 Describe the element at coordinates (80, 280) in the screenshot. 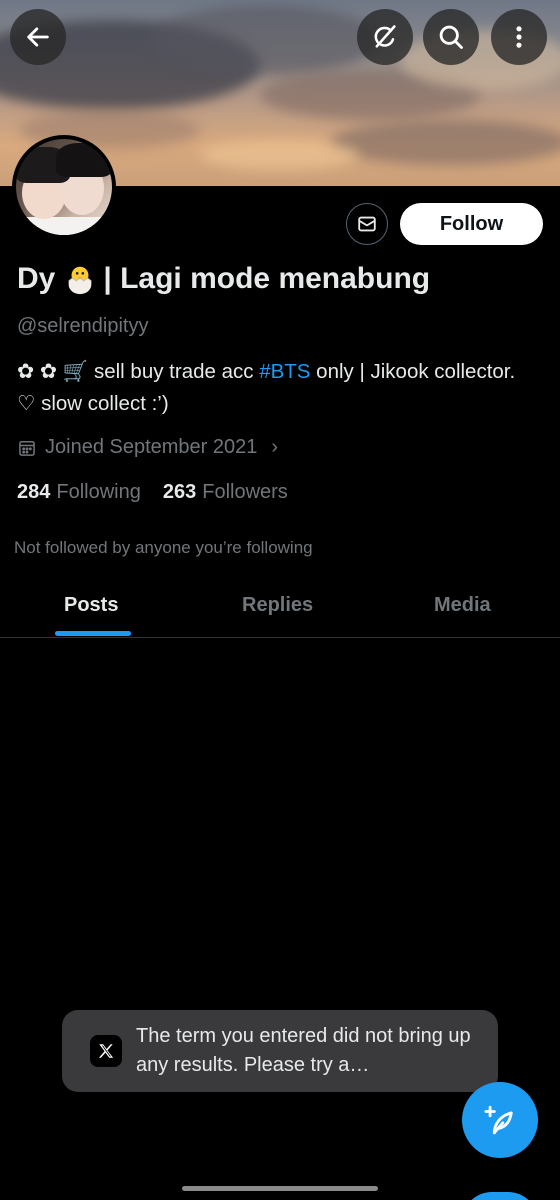

I see `hatching-chick-icon` at that location.